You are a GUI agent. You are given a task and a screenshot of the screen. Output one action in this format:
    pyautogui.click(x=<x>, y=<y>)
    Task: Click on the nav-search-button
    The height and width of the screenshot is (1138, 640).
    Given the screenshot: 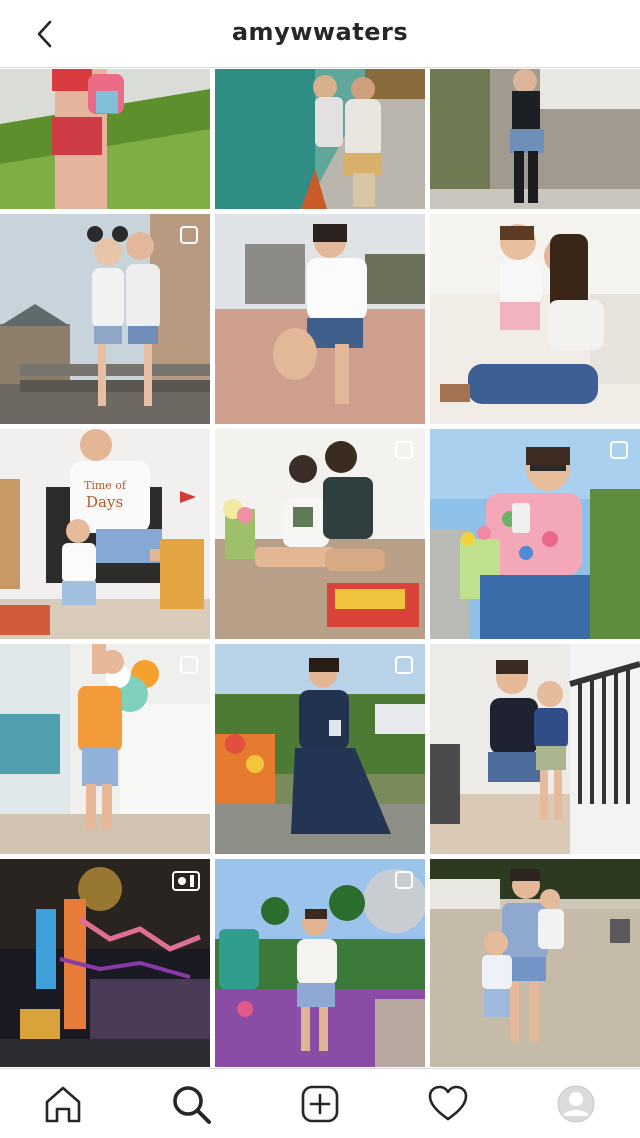 What is the action you would take?
    pyautogui.click(x=191, y=1104)
    